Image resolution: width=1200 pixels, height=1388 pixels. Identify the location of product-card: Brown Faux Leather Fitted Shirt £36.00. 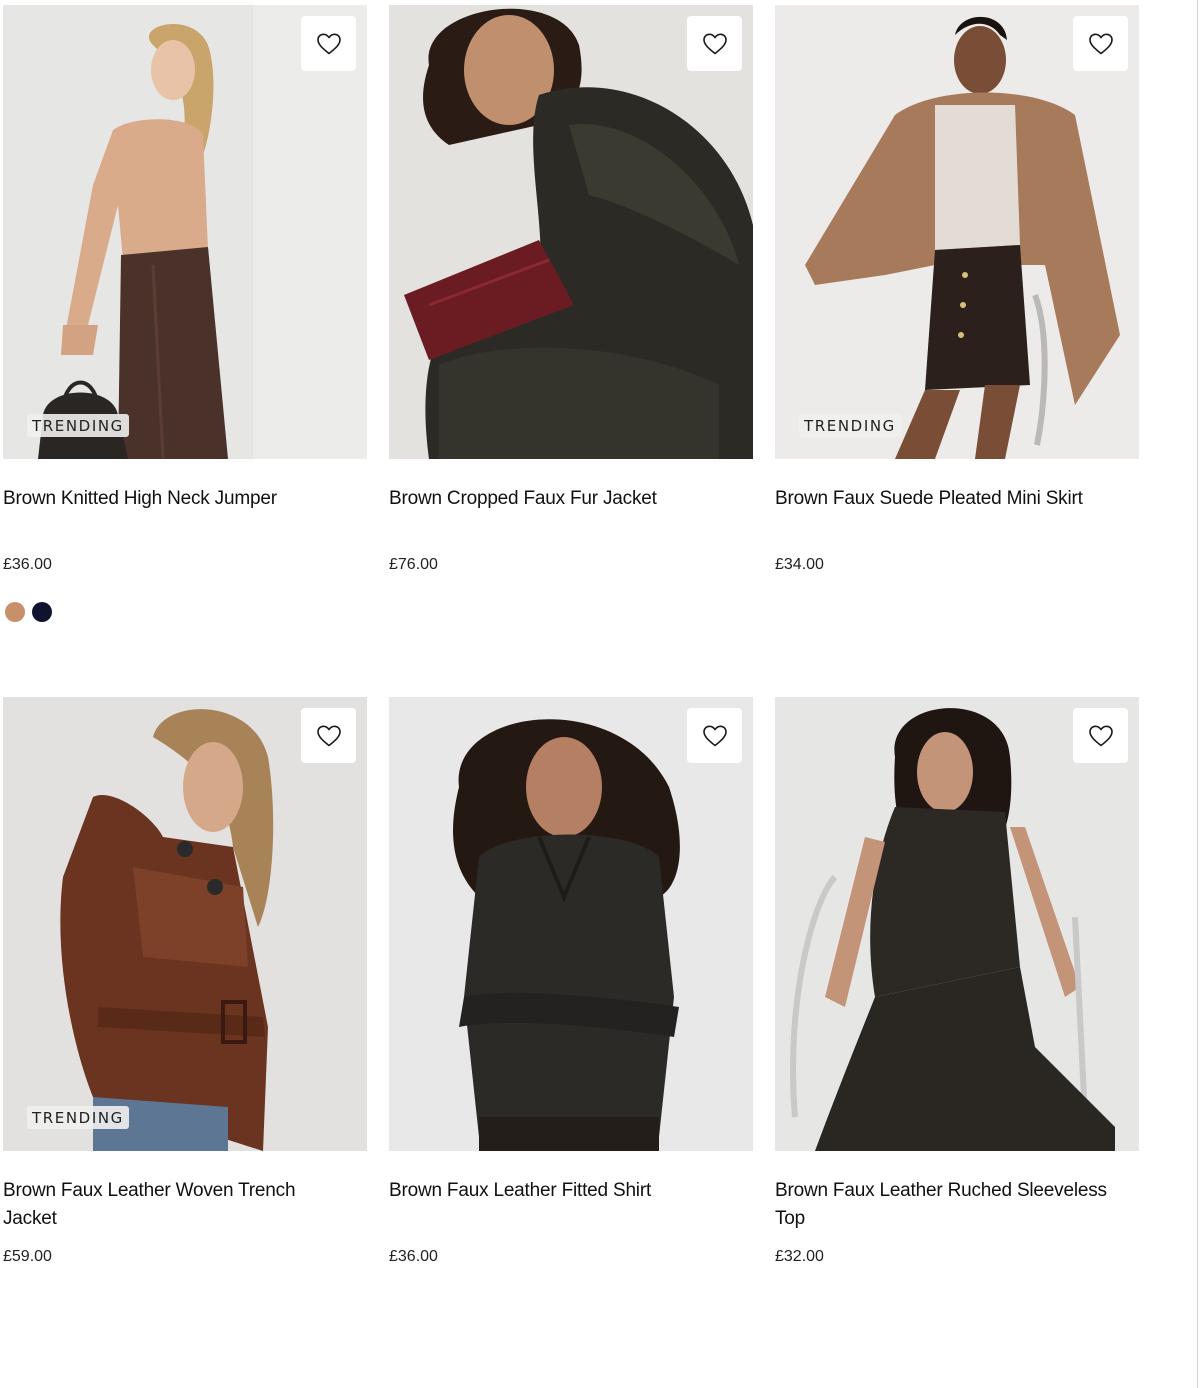
(571, 981).